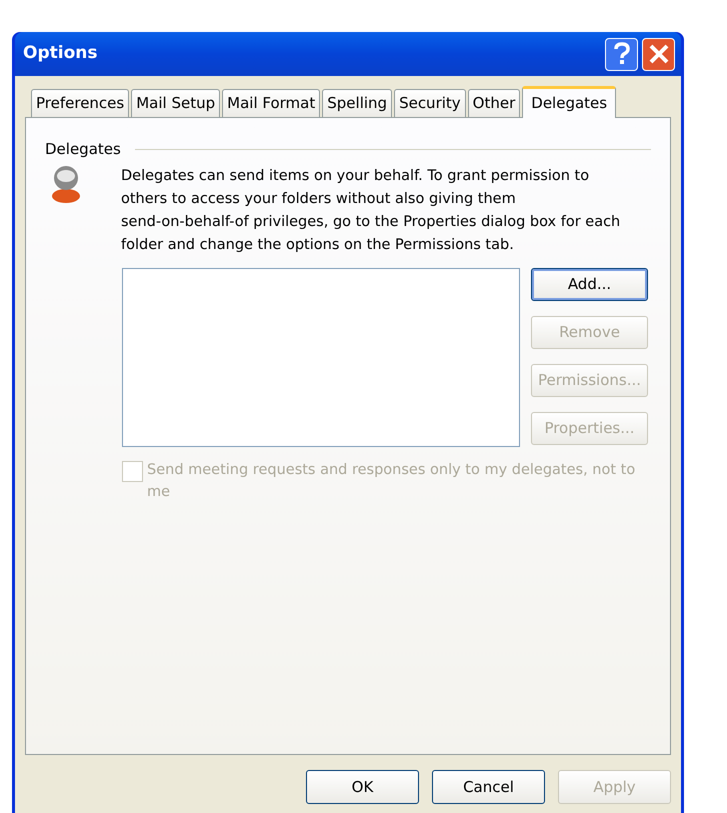 The height and width of the screenshot is (813, 727). What do you see at coordinates (357, 103) in the screenshot?
I see `tab: Spelling` at bounding box center [357, 103].